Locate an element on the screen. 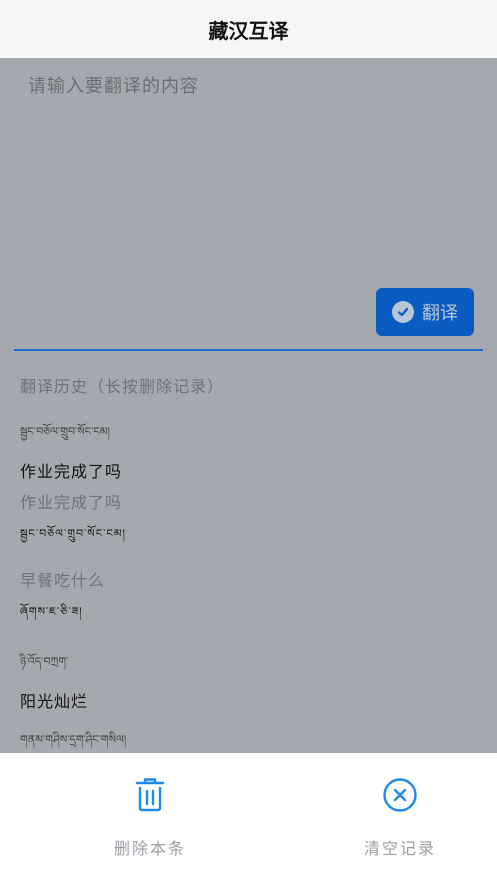 The width and height of the screenshot is (497, 883). close-circle-icon is located at coordinates (400, 797).